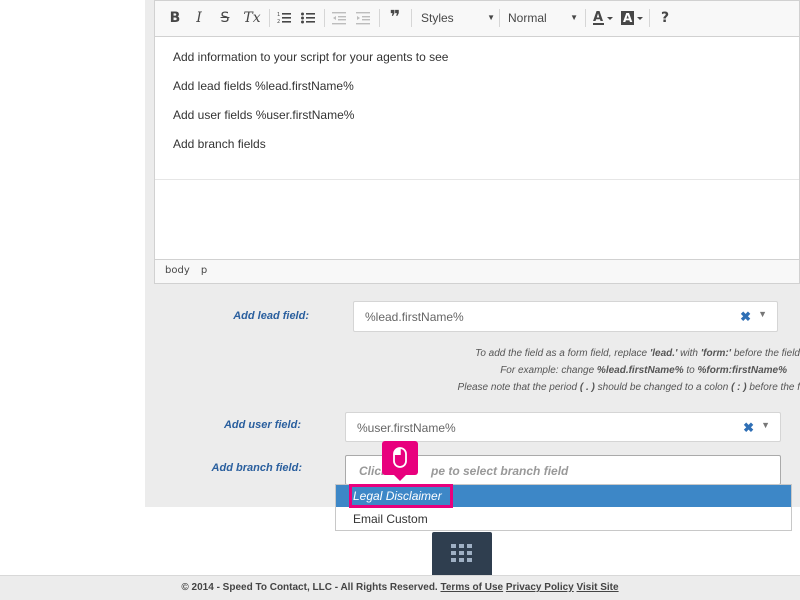  What do you see at coordinates (414, 317) in the screenshot?
I see `lead-field-value: %lead.firstName%` at bounding box center [414, 317].